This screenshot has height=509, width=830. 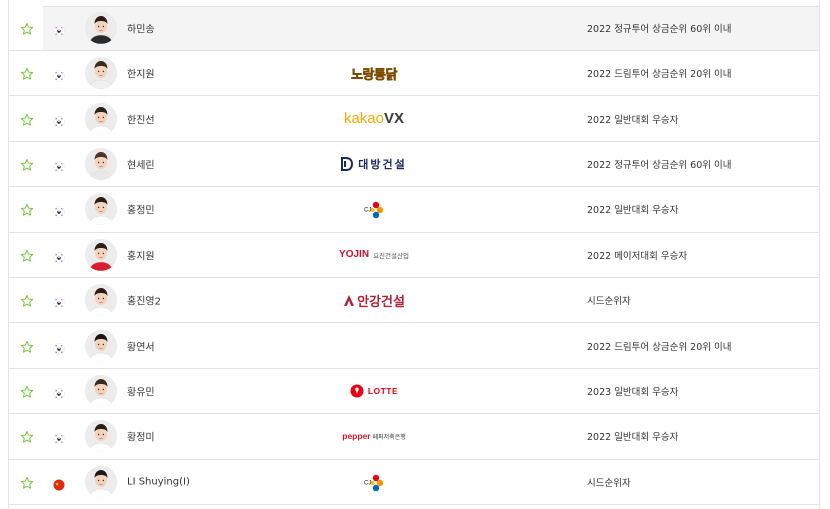 I want to click on sponsor-logo-text: 안강건설, so click(x=381, y=302).